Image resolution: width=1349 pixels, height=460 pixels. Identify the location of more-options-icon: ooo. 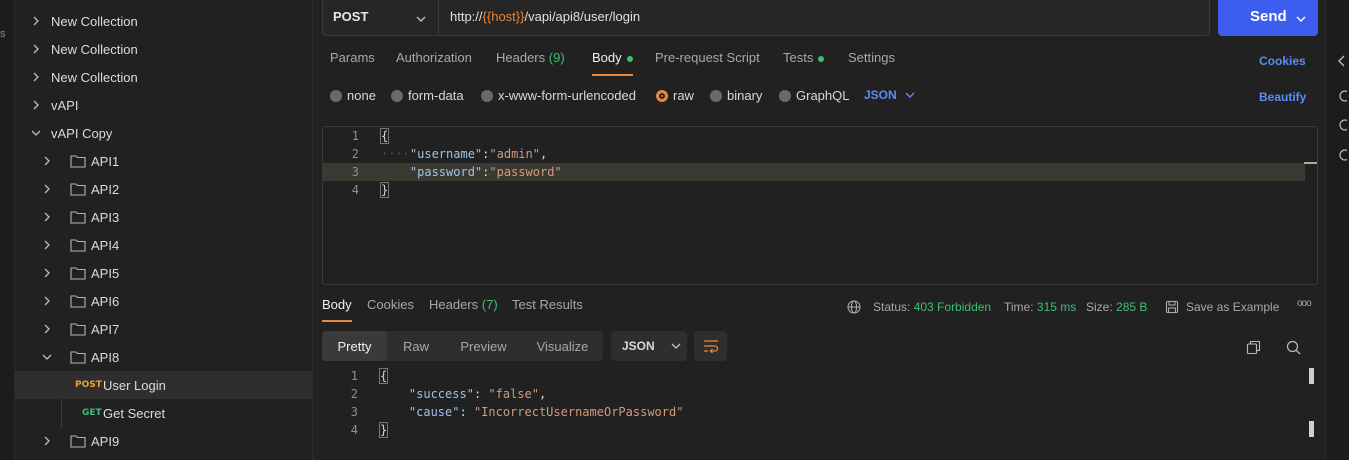
(1304, 303).